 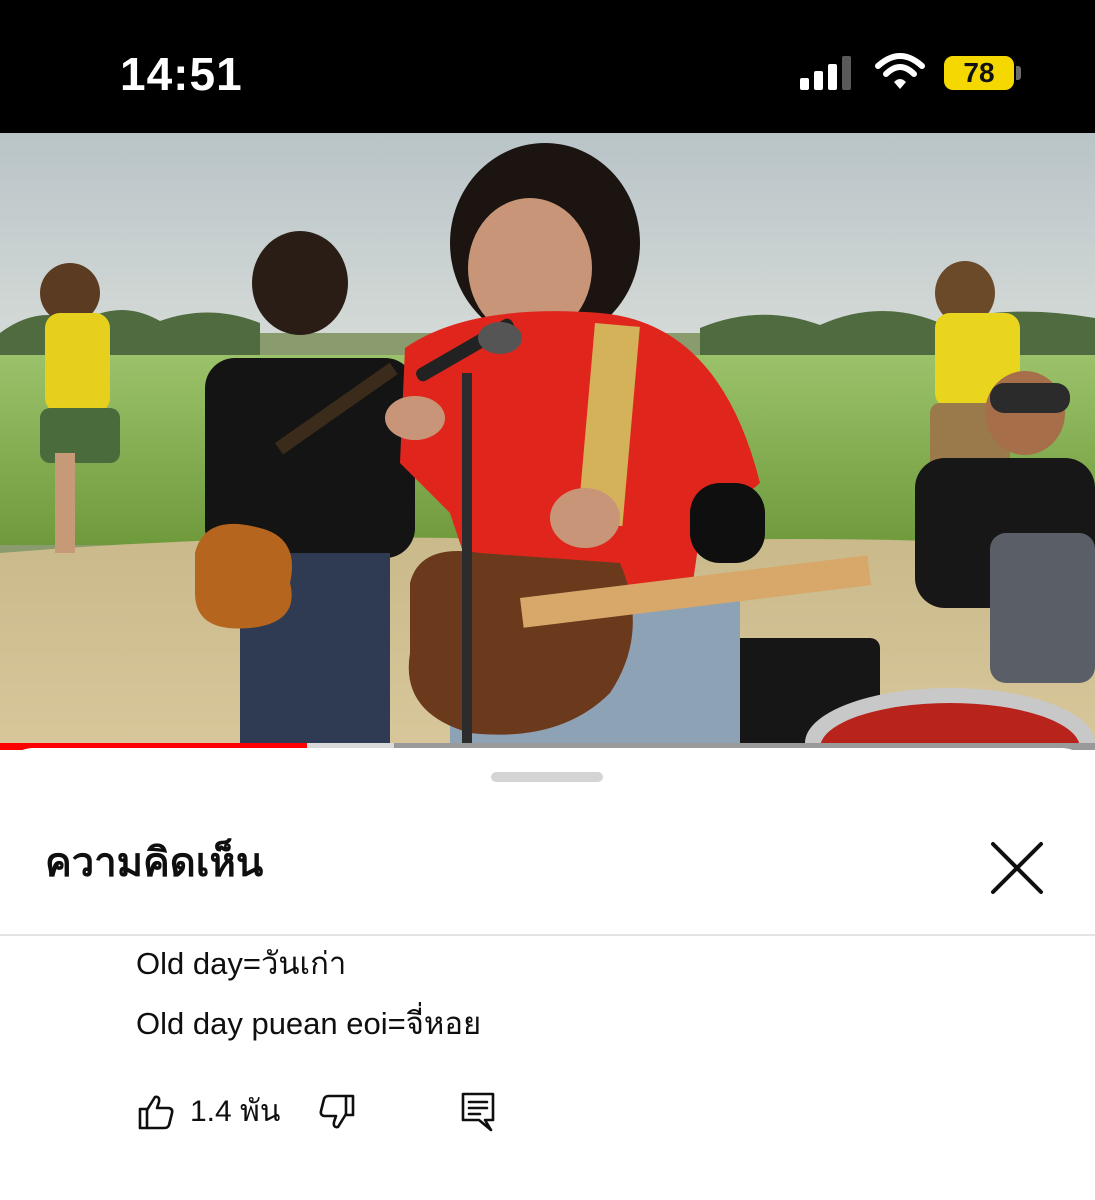 I want to click on battery-icon: 78, so click(x=979, y=73).